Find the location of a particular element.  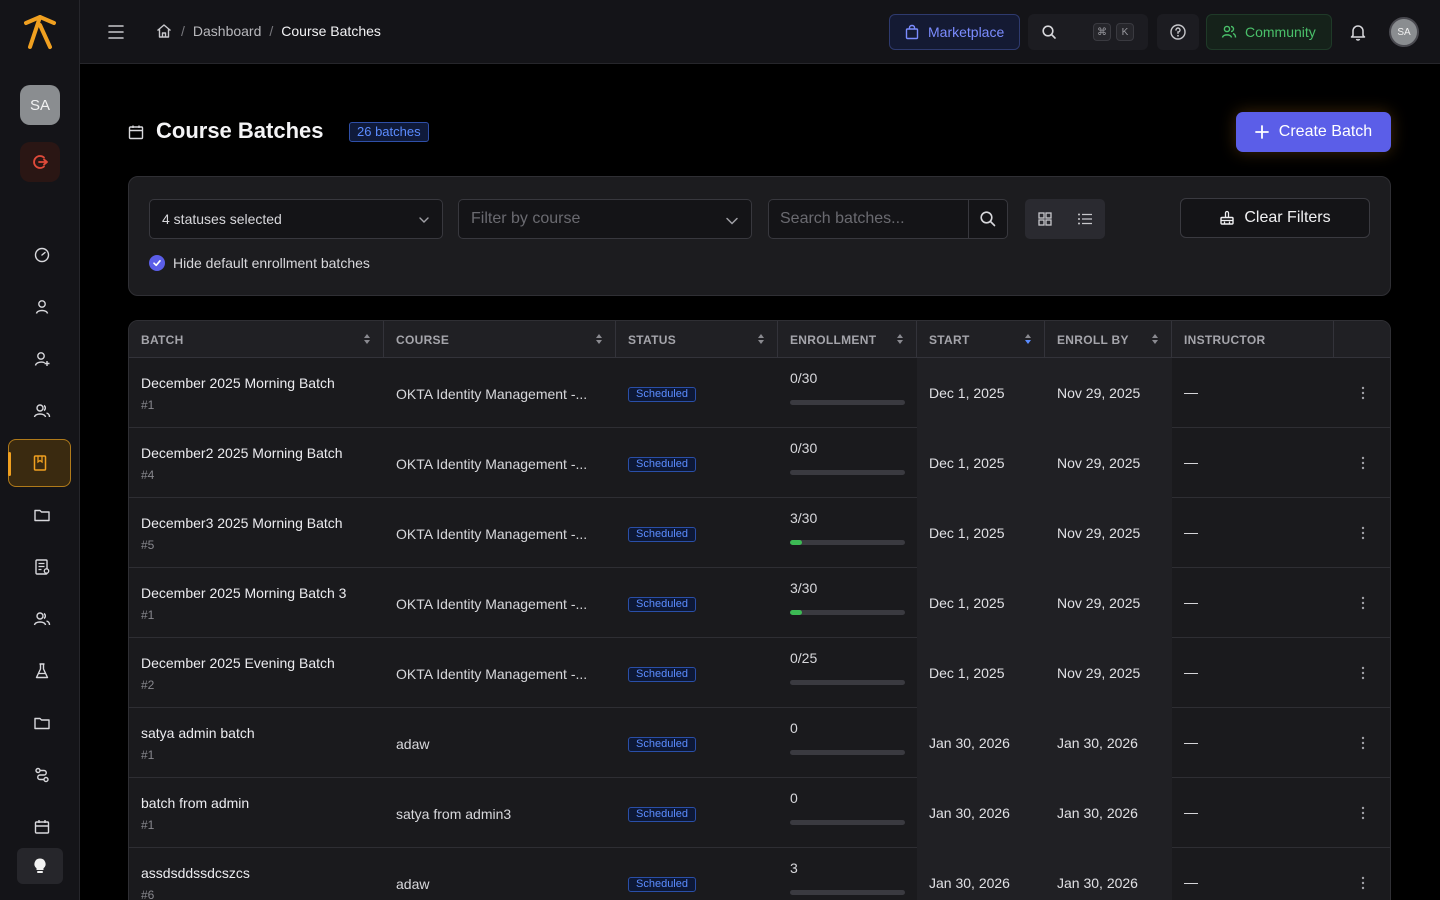

create-batch-button: Create Batch is located at coordinates (1313, 132).